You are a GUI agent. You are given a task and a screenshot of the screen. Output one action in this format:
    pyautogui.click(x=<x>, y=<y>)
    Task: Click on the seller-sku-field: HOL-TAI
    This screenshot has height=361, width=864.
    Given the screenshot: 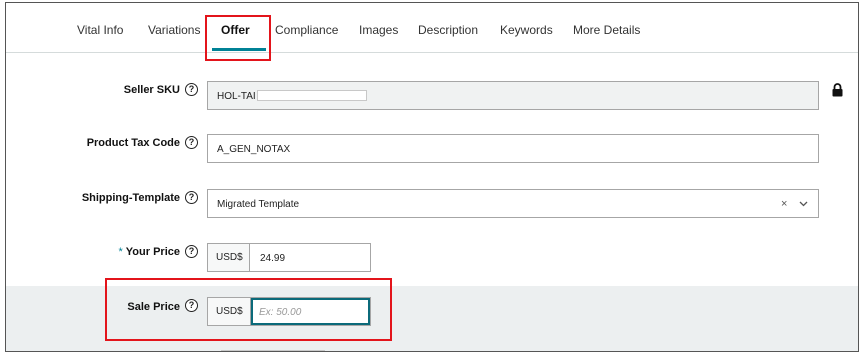 What is the action you would take?
    pyautogui.click(x=513, y=95)
    